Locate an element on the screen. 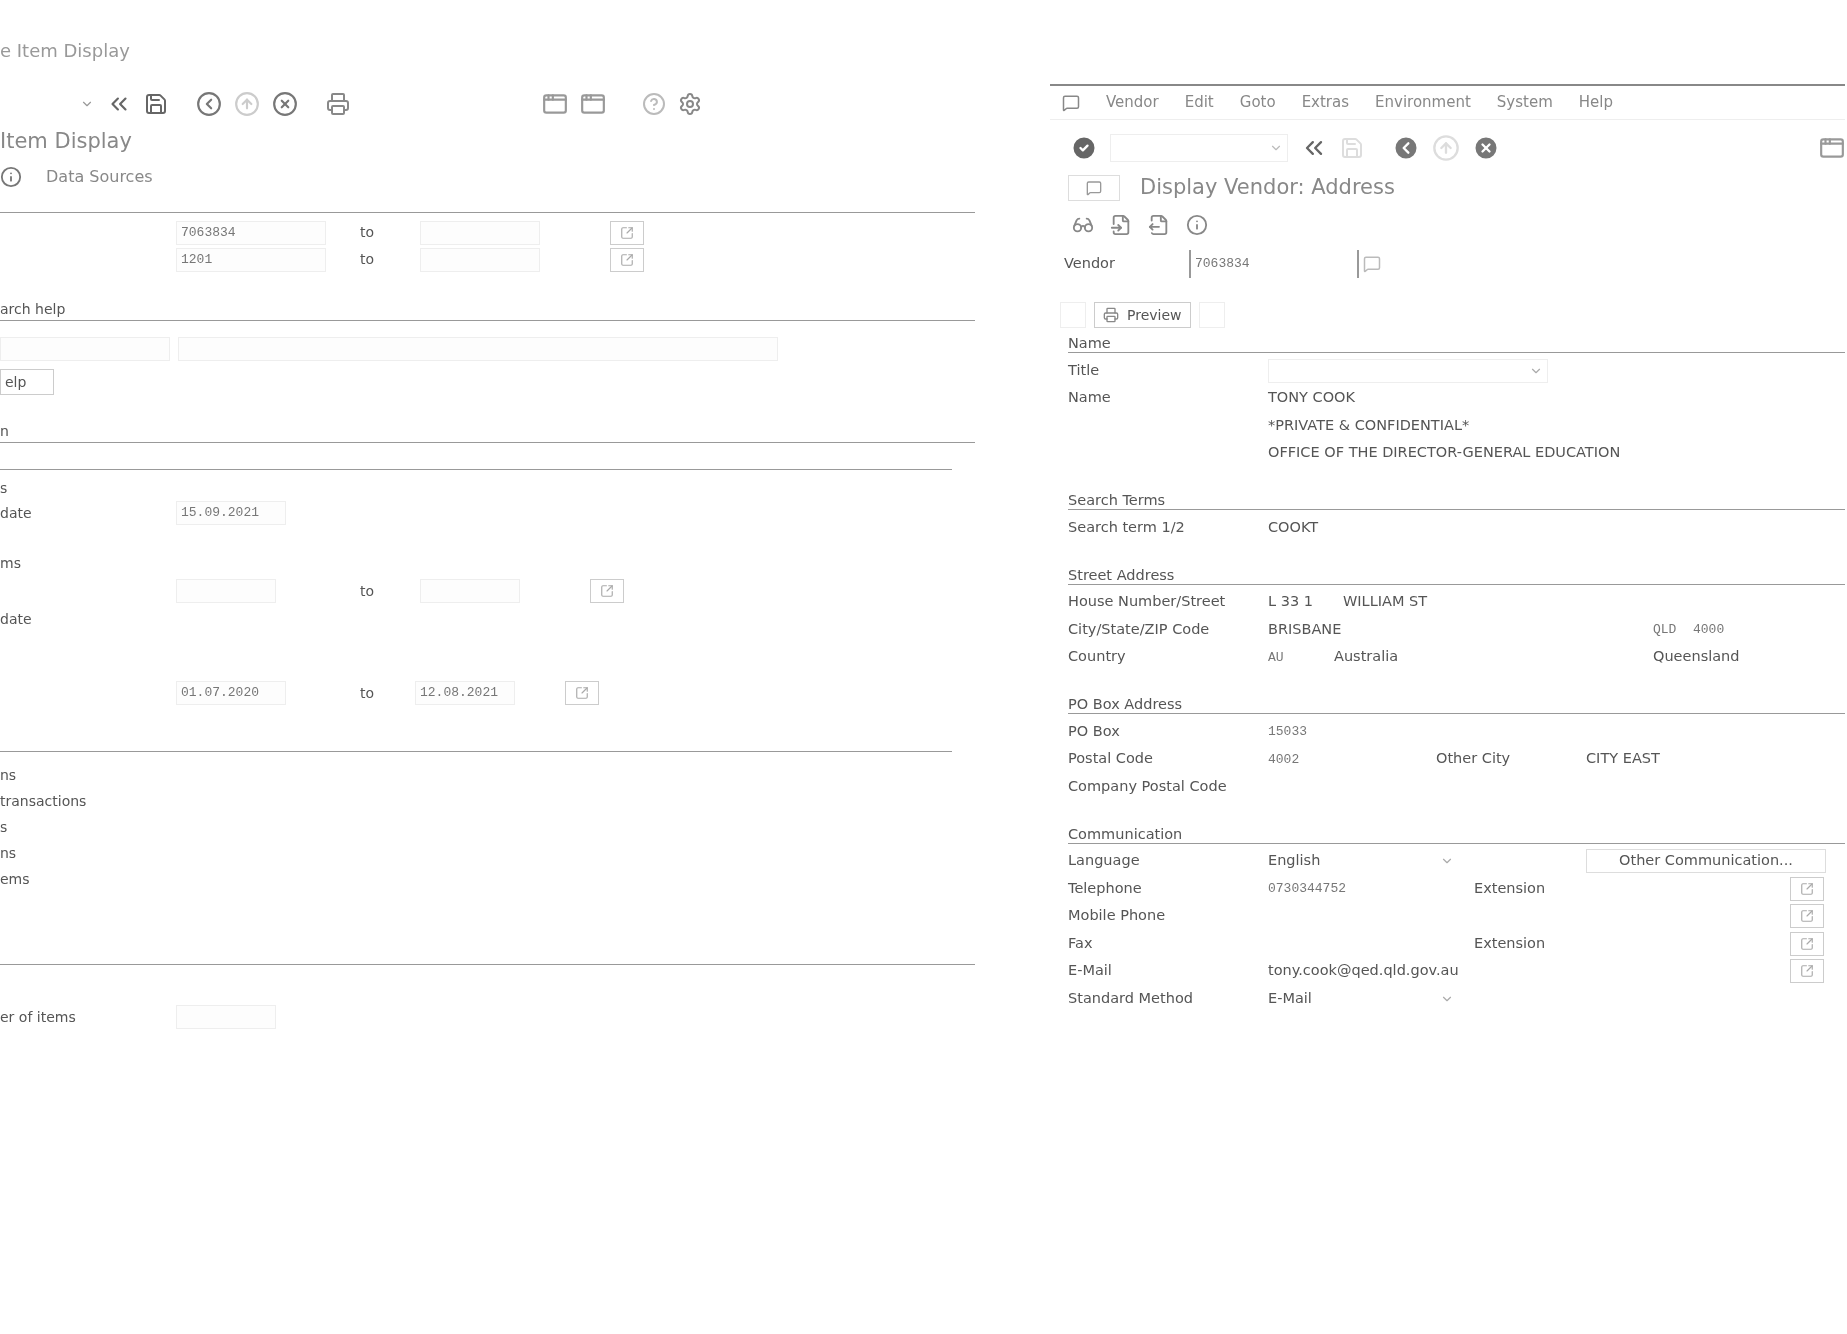  menu-item: Environment is located at coordinates (1423, 102).